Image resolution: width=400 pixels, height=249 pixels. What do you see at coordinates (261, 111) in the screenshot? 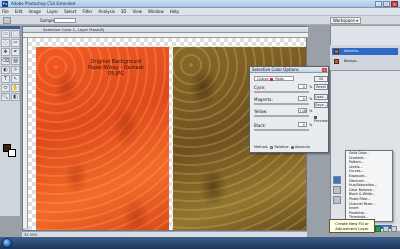
I see `yellow-label: Yellow:` at bounding box center [261, 111].